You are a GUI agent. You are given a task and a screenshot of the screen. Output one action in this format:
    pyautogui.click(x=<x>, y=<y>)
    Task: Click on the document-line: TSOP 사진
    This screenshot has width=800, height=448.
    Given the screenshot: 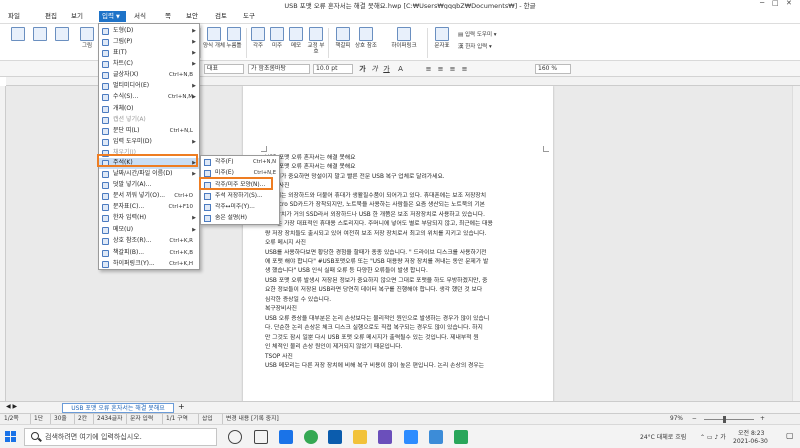 What is the action you would take?
    pyautogui.click(x=279, y=356)
    